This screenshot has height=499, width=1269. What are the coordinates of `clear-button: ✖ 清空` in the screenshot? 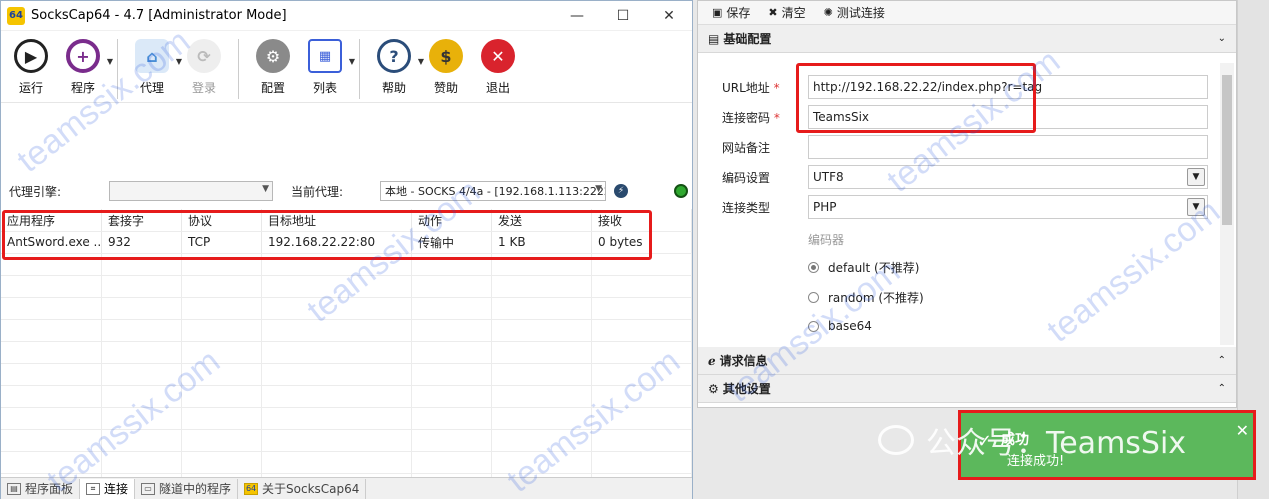 It's located at (786, 12).